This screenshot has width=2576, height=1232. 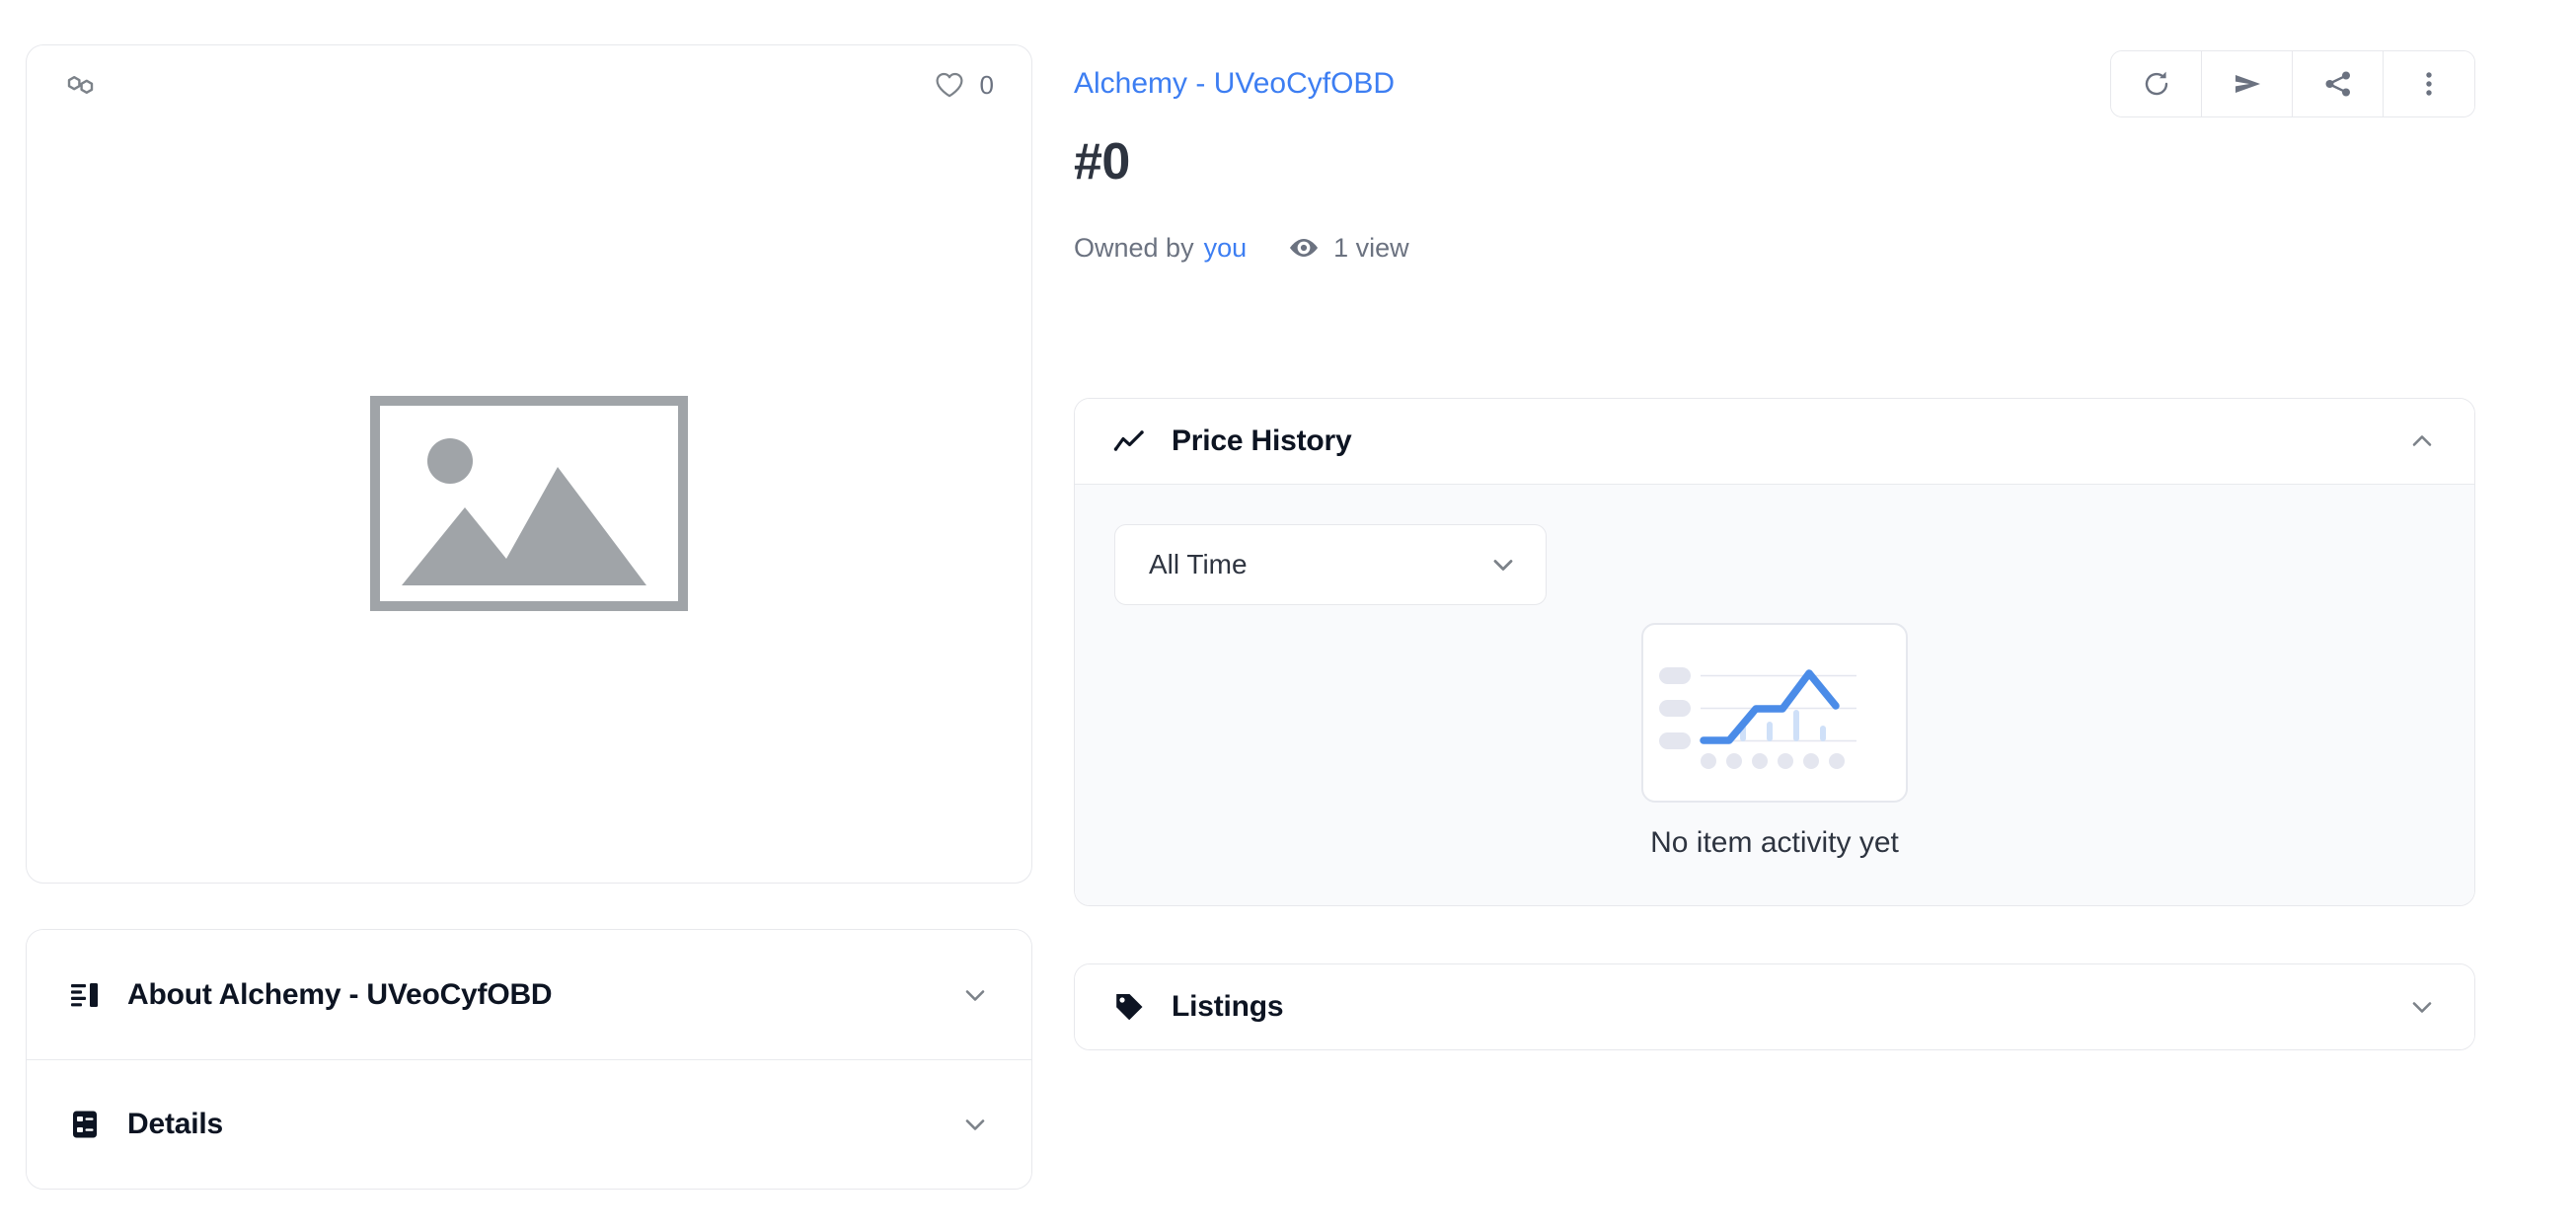 I want to click on listings-panel: Listings, so click(x=1775, y=1006).